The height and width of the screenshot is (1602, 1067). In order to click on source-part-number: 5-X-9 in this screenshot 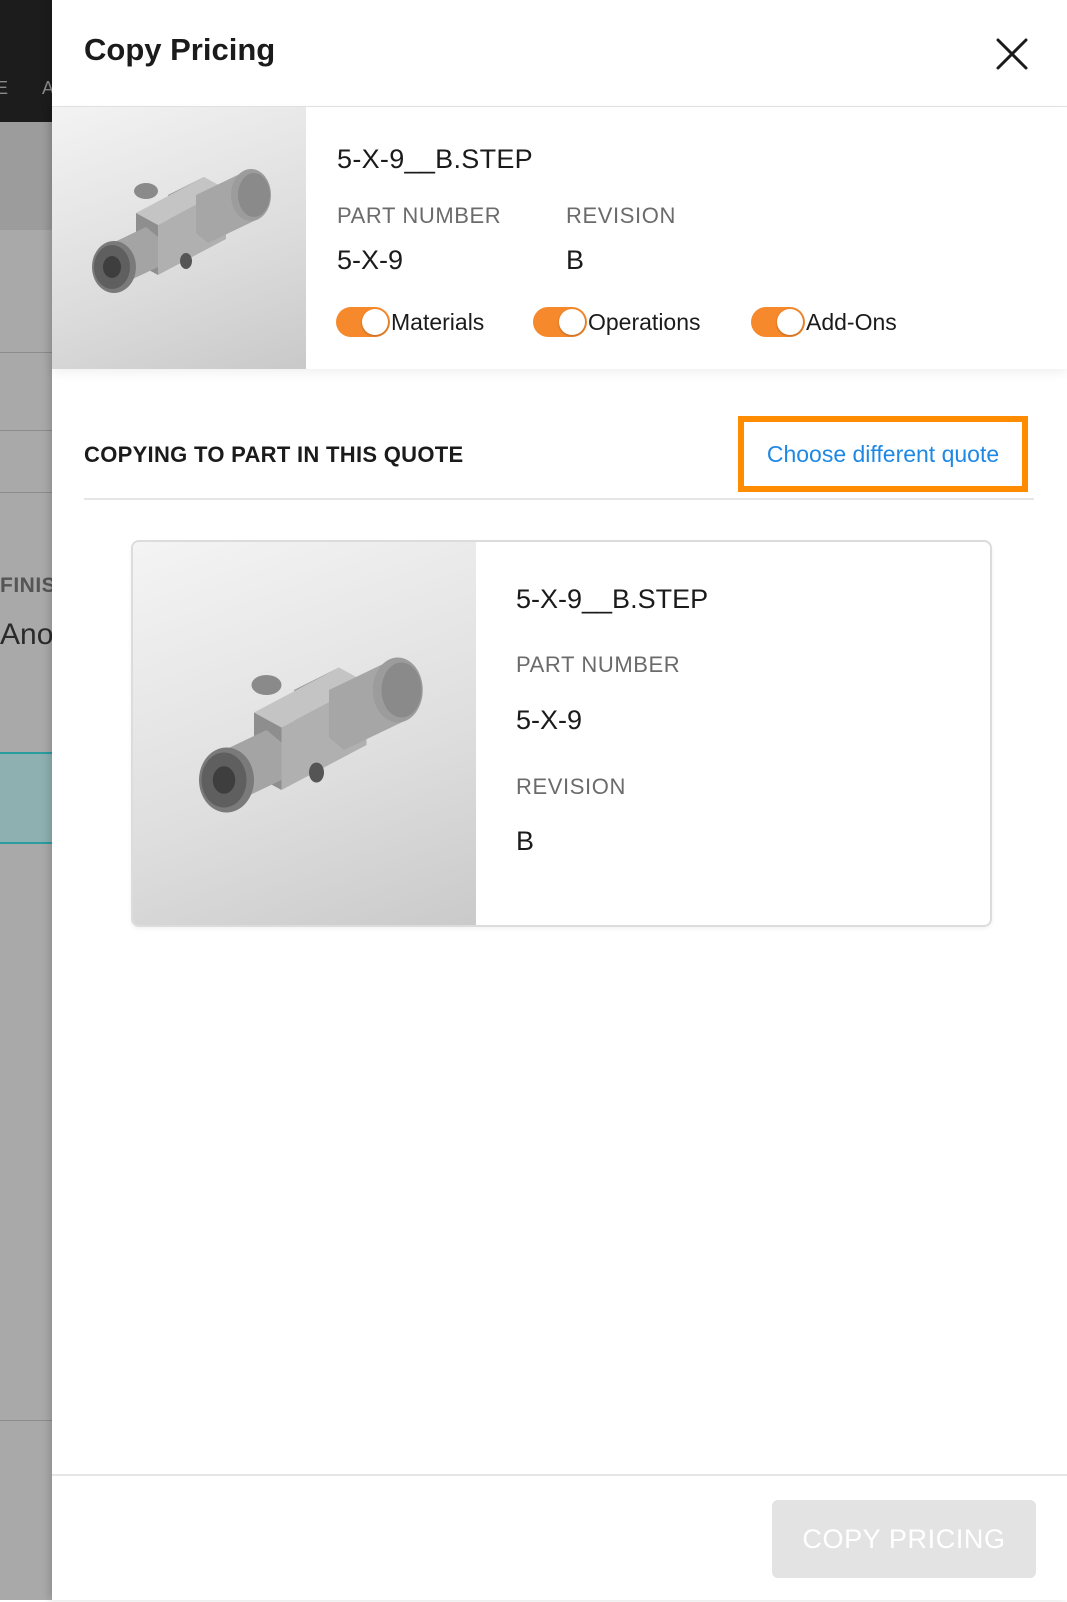, I will do `click(370, 260)`.